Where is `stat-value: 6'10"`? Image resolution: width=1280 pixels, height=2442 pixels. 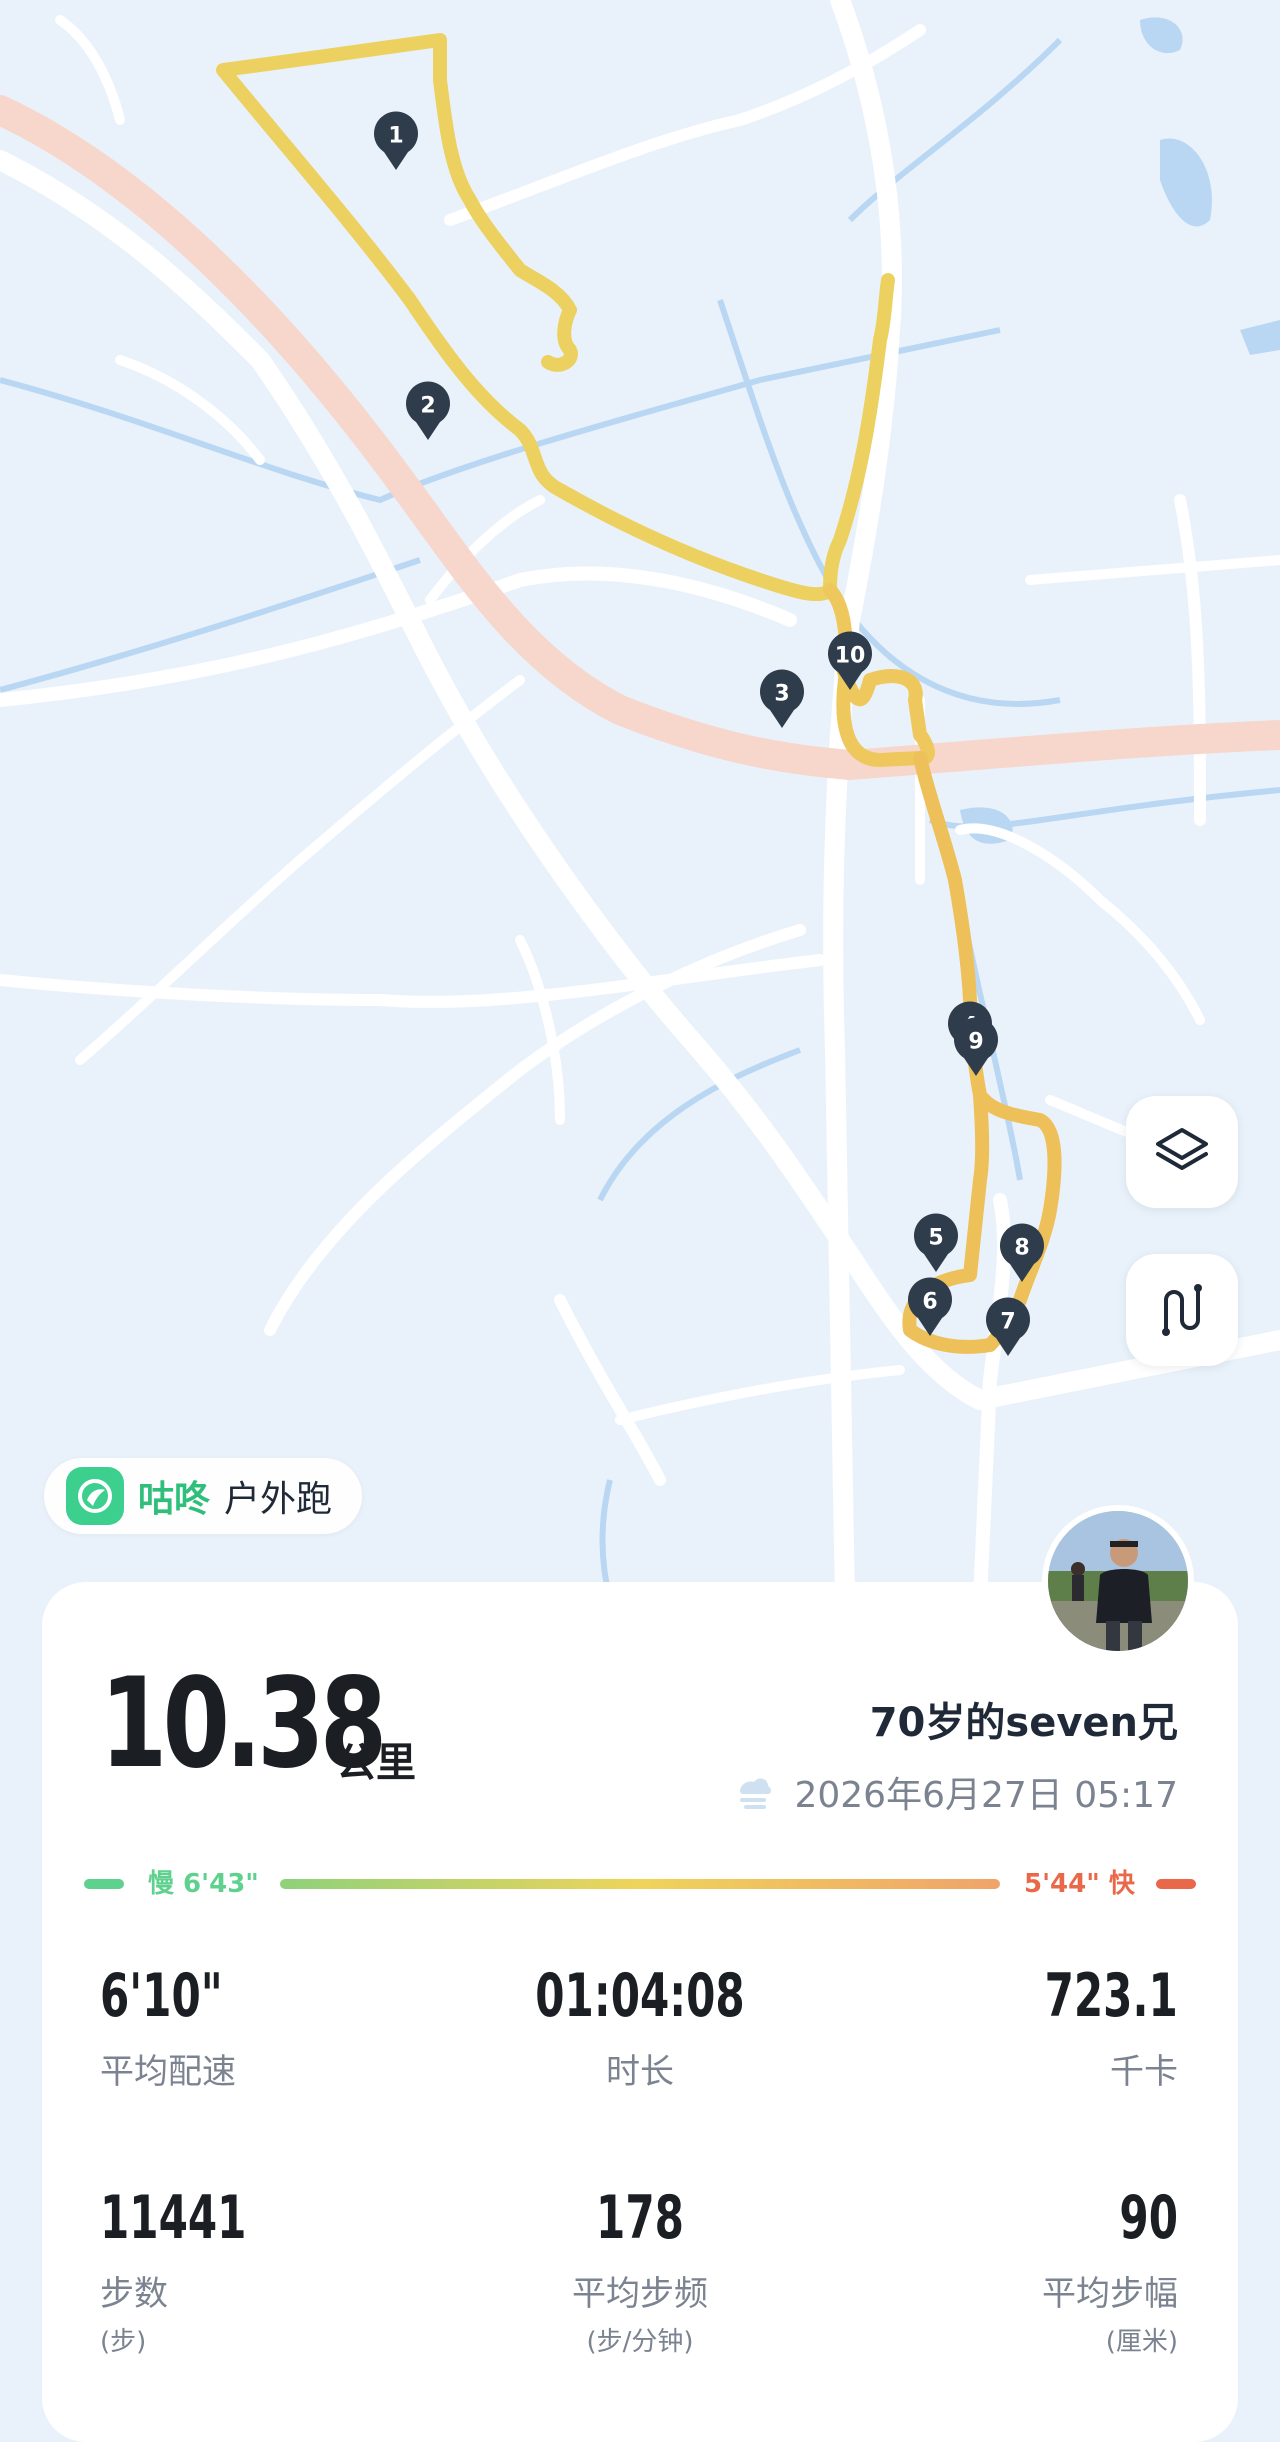 stat-value: 6'10" is located at coordinates (161, 1996).